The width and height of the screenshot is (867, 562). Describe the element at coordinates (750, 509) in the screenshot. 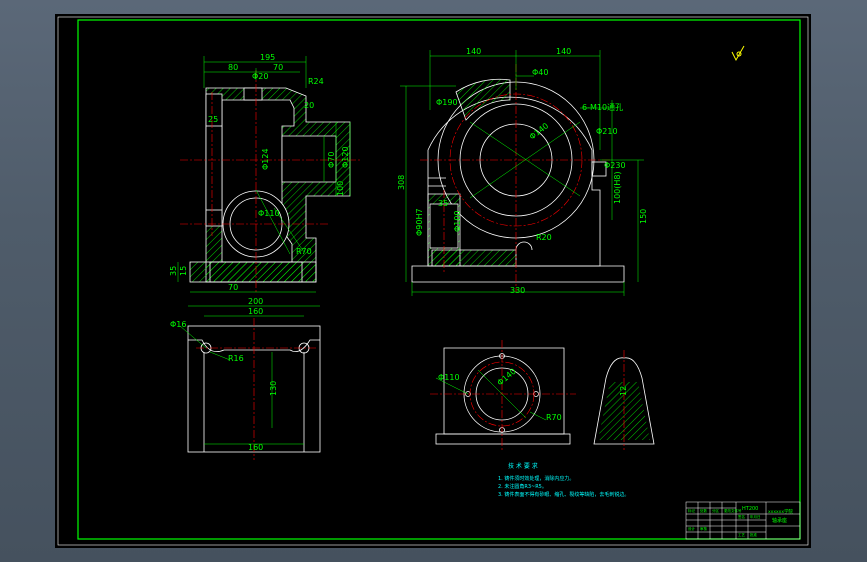

I see `title-material: HT200` at that location.